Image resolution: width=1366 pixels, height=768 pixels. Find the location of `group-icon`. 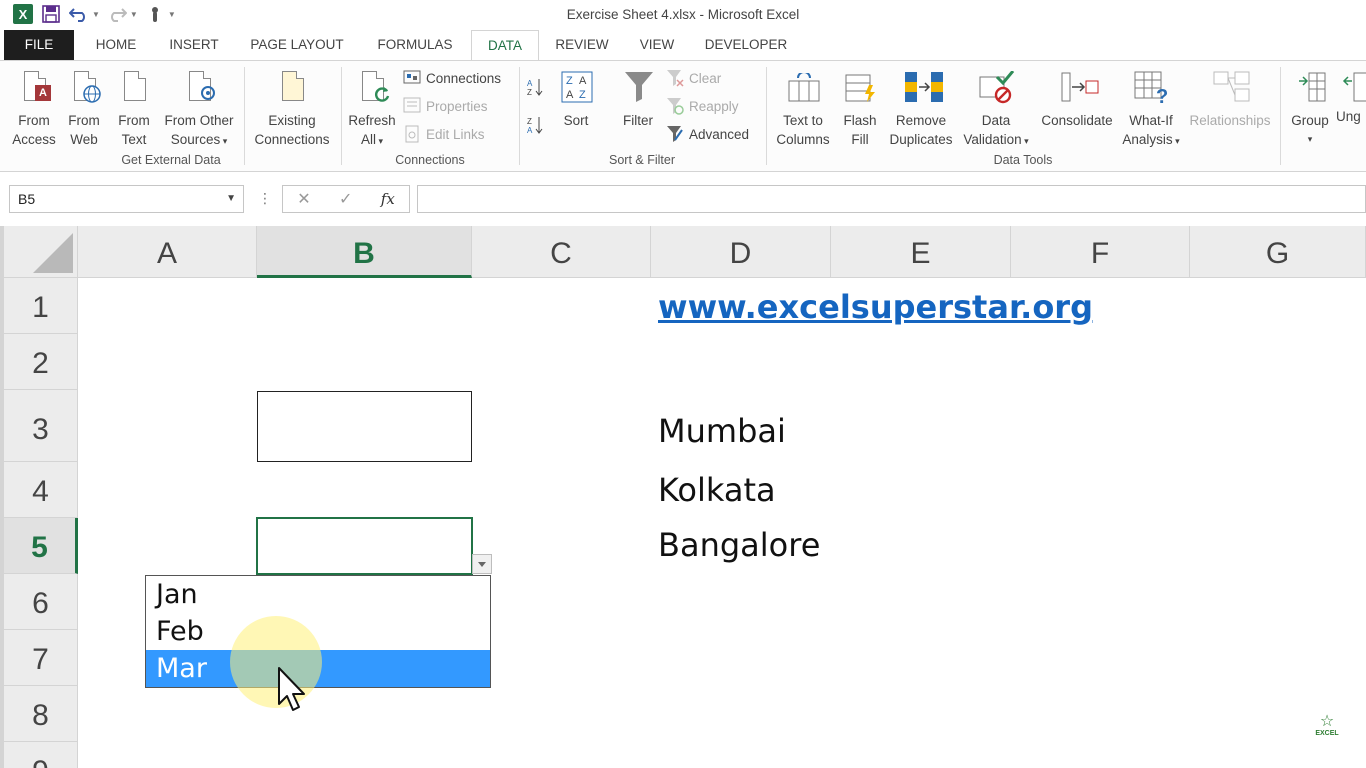

group-icon is located at coordinates (1310, 87).